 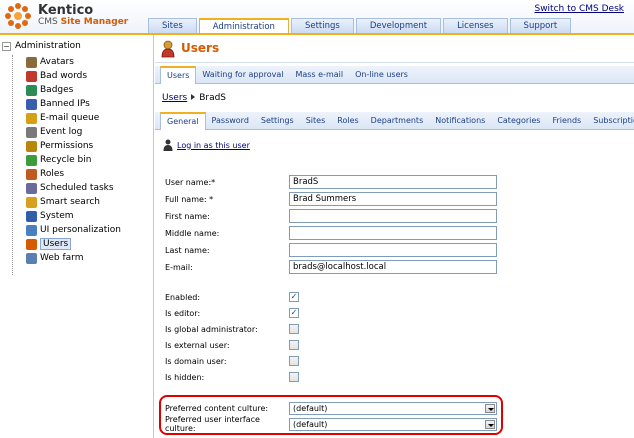 I want to click on avatars-icon, so click(x=31, y=62).